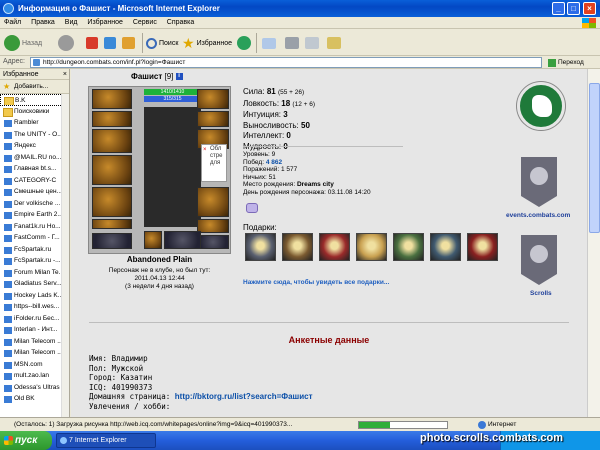  Describe the element at coordinates (313, 43) in the screenshot. I see `edit-button` at that location.